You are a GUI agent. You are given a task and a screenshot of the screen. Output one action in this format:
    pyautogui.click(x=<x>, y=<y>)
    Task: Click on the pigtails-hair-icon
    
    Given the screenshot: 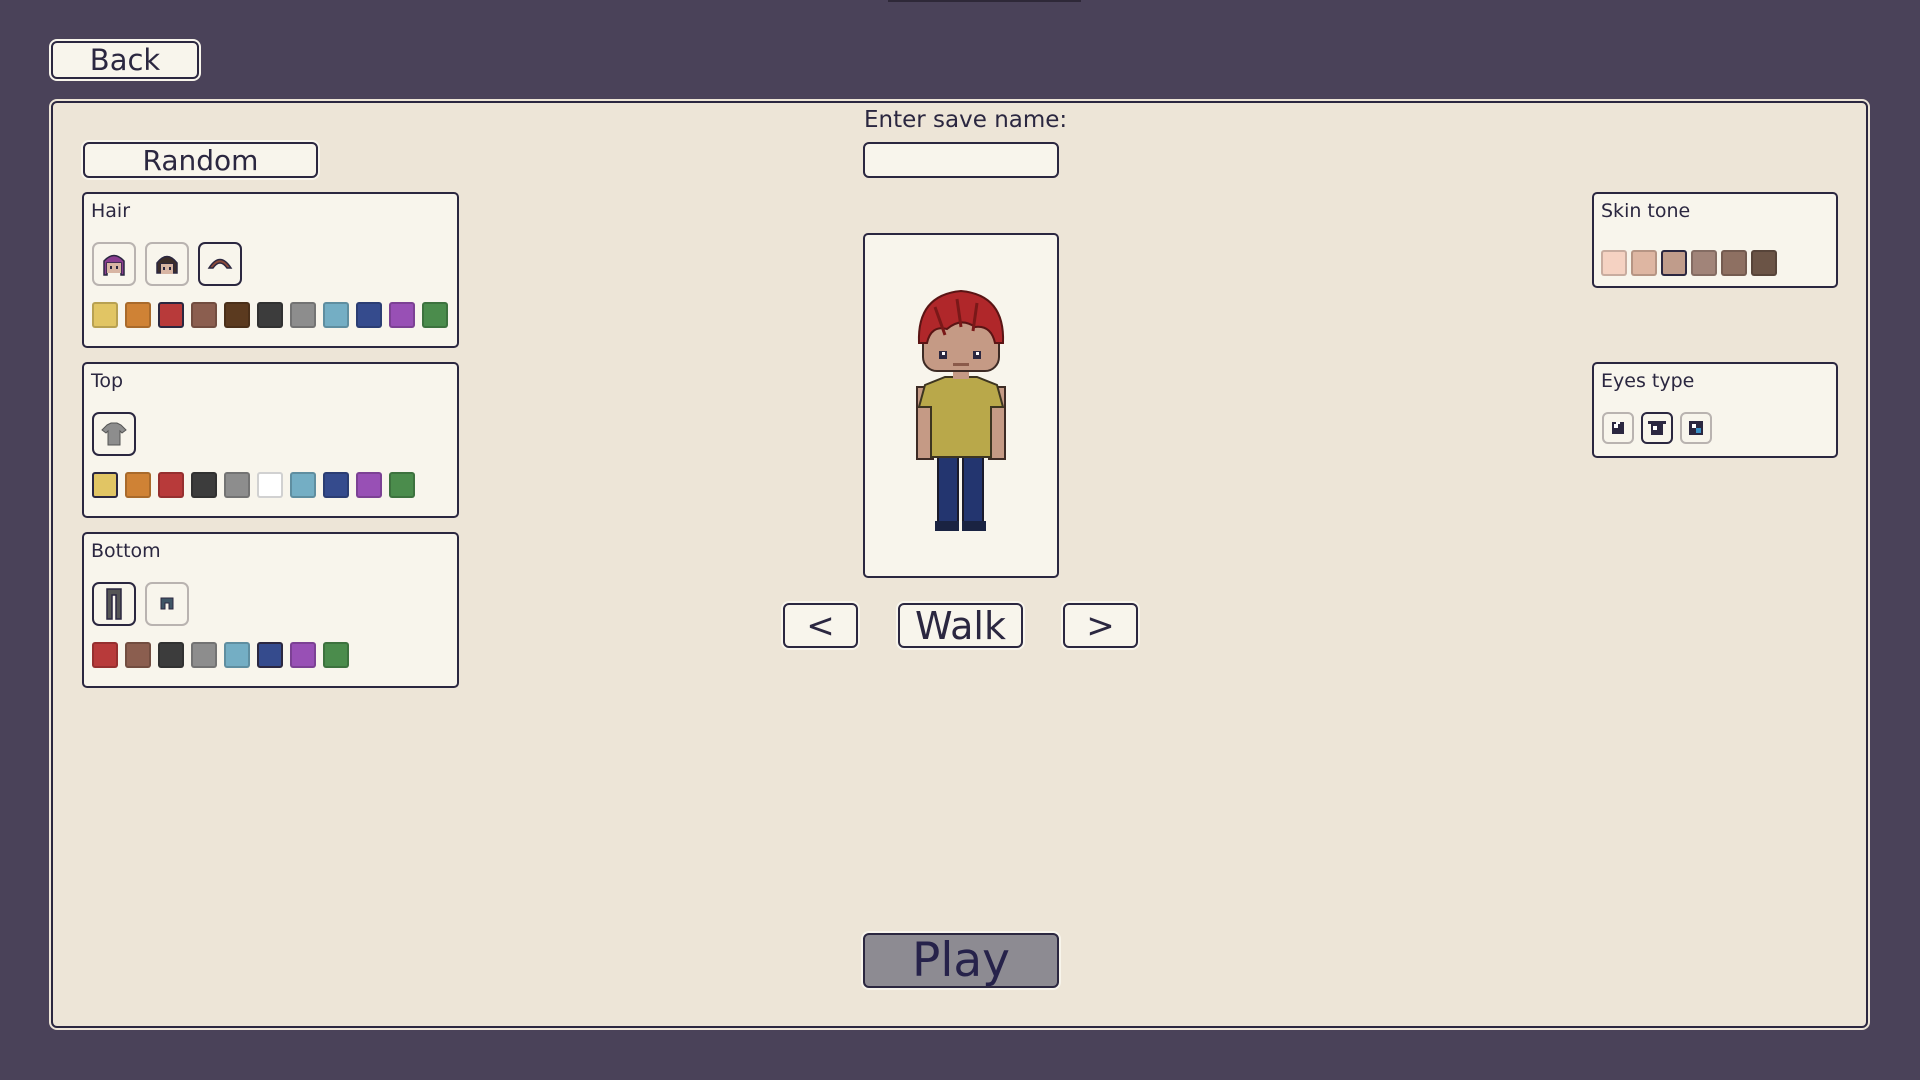 What is the action you would take?
    pyautogui.click(x=114, y=264)
    